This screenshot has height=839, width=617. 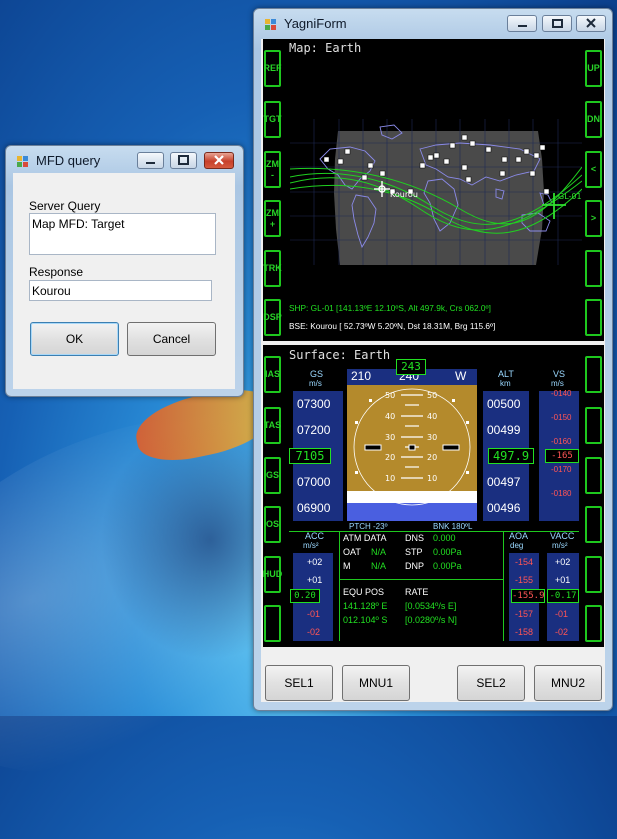 I want to click on oat-label: OAT, so click(x=352, y=552).